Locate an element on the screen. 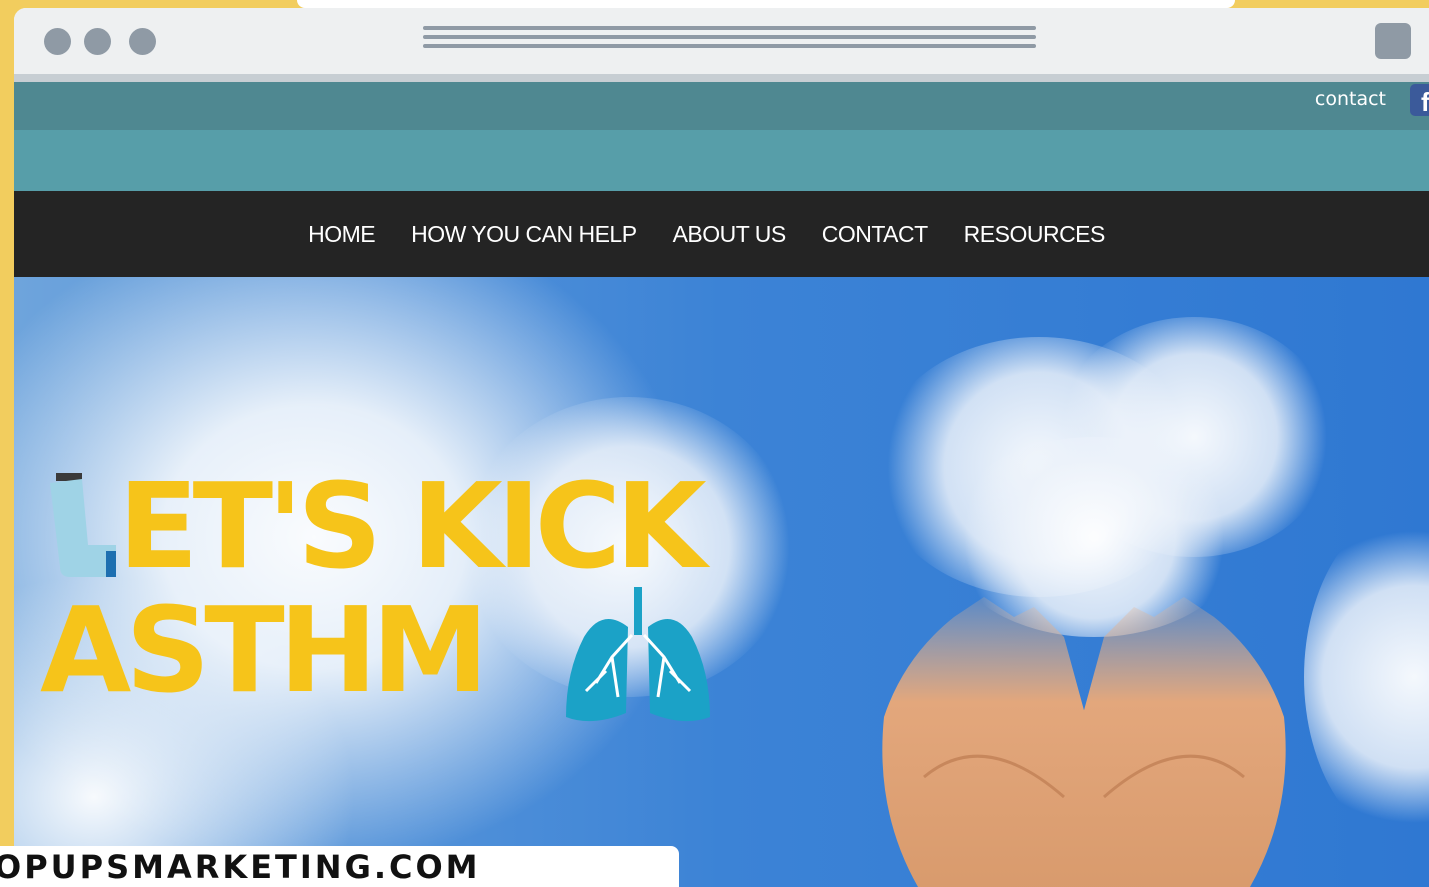 This screenshot has height=887, width=1429. address-bar is located at coordinates (729, 39).